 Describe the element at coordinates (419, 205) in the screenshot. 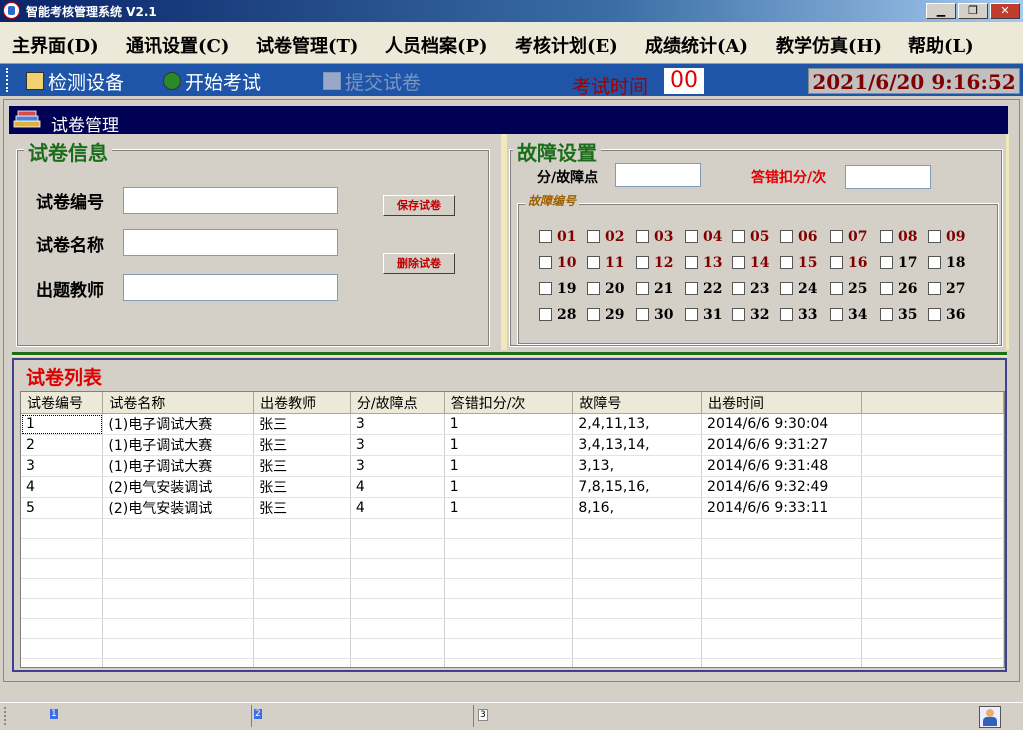

I see `save-paper-button: 保存试卷` at that location.